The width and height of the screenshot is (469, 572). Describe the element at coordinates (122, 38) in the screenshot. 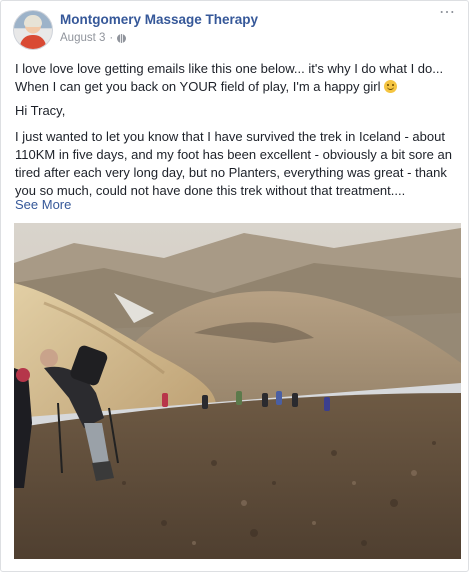

I see `globe-icon` at that location.